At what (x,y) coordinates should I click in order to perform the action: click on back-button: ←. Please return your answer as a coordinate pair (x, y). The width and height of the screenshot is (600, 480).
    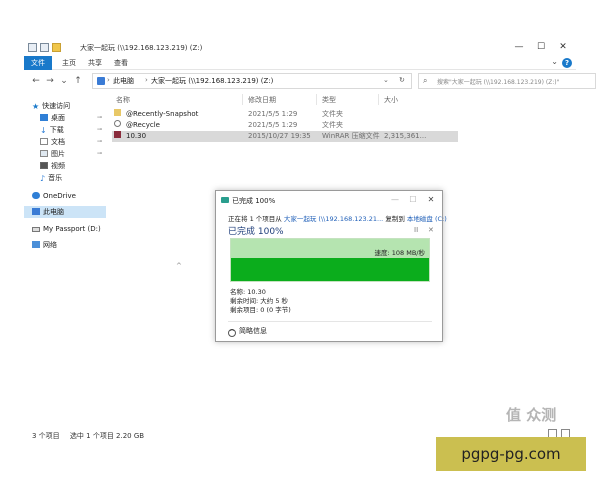
    Looking at the image, I should click on (36, 81).